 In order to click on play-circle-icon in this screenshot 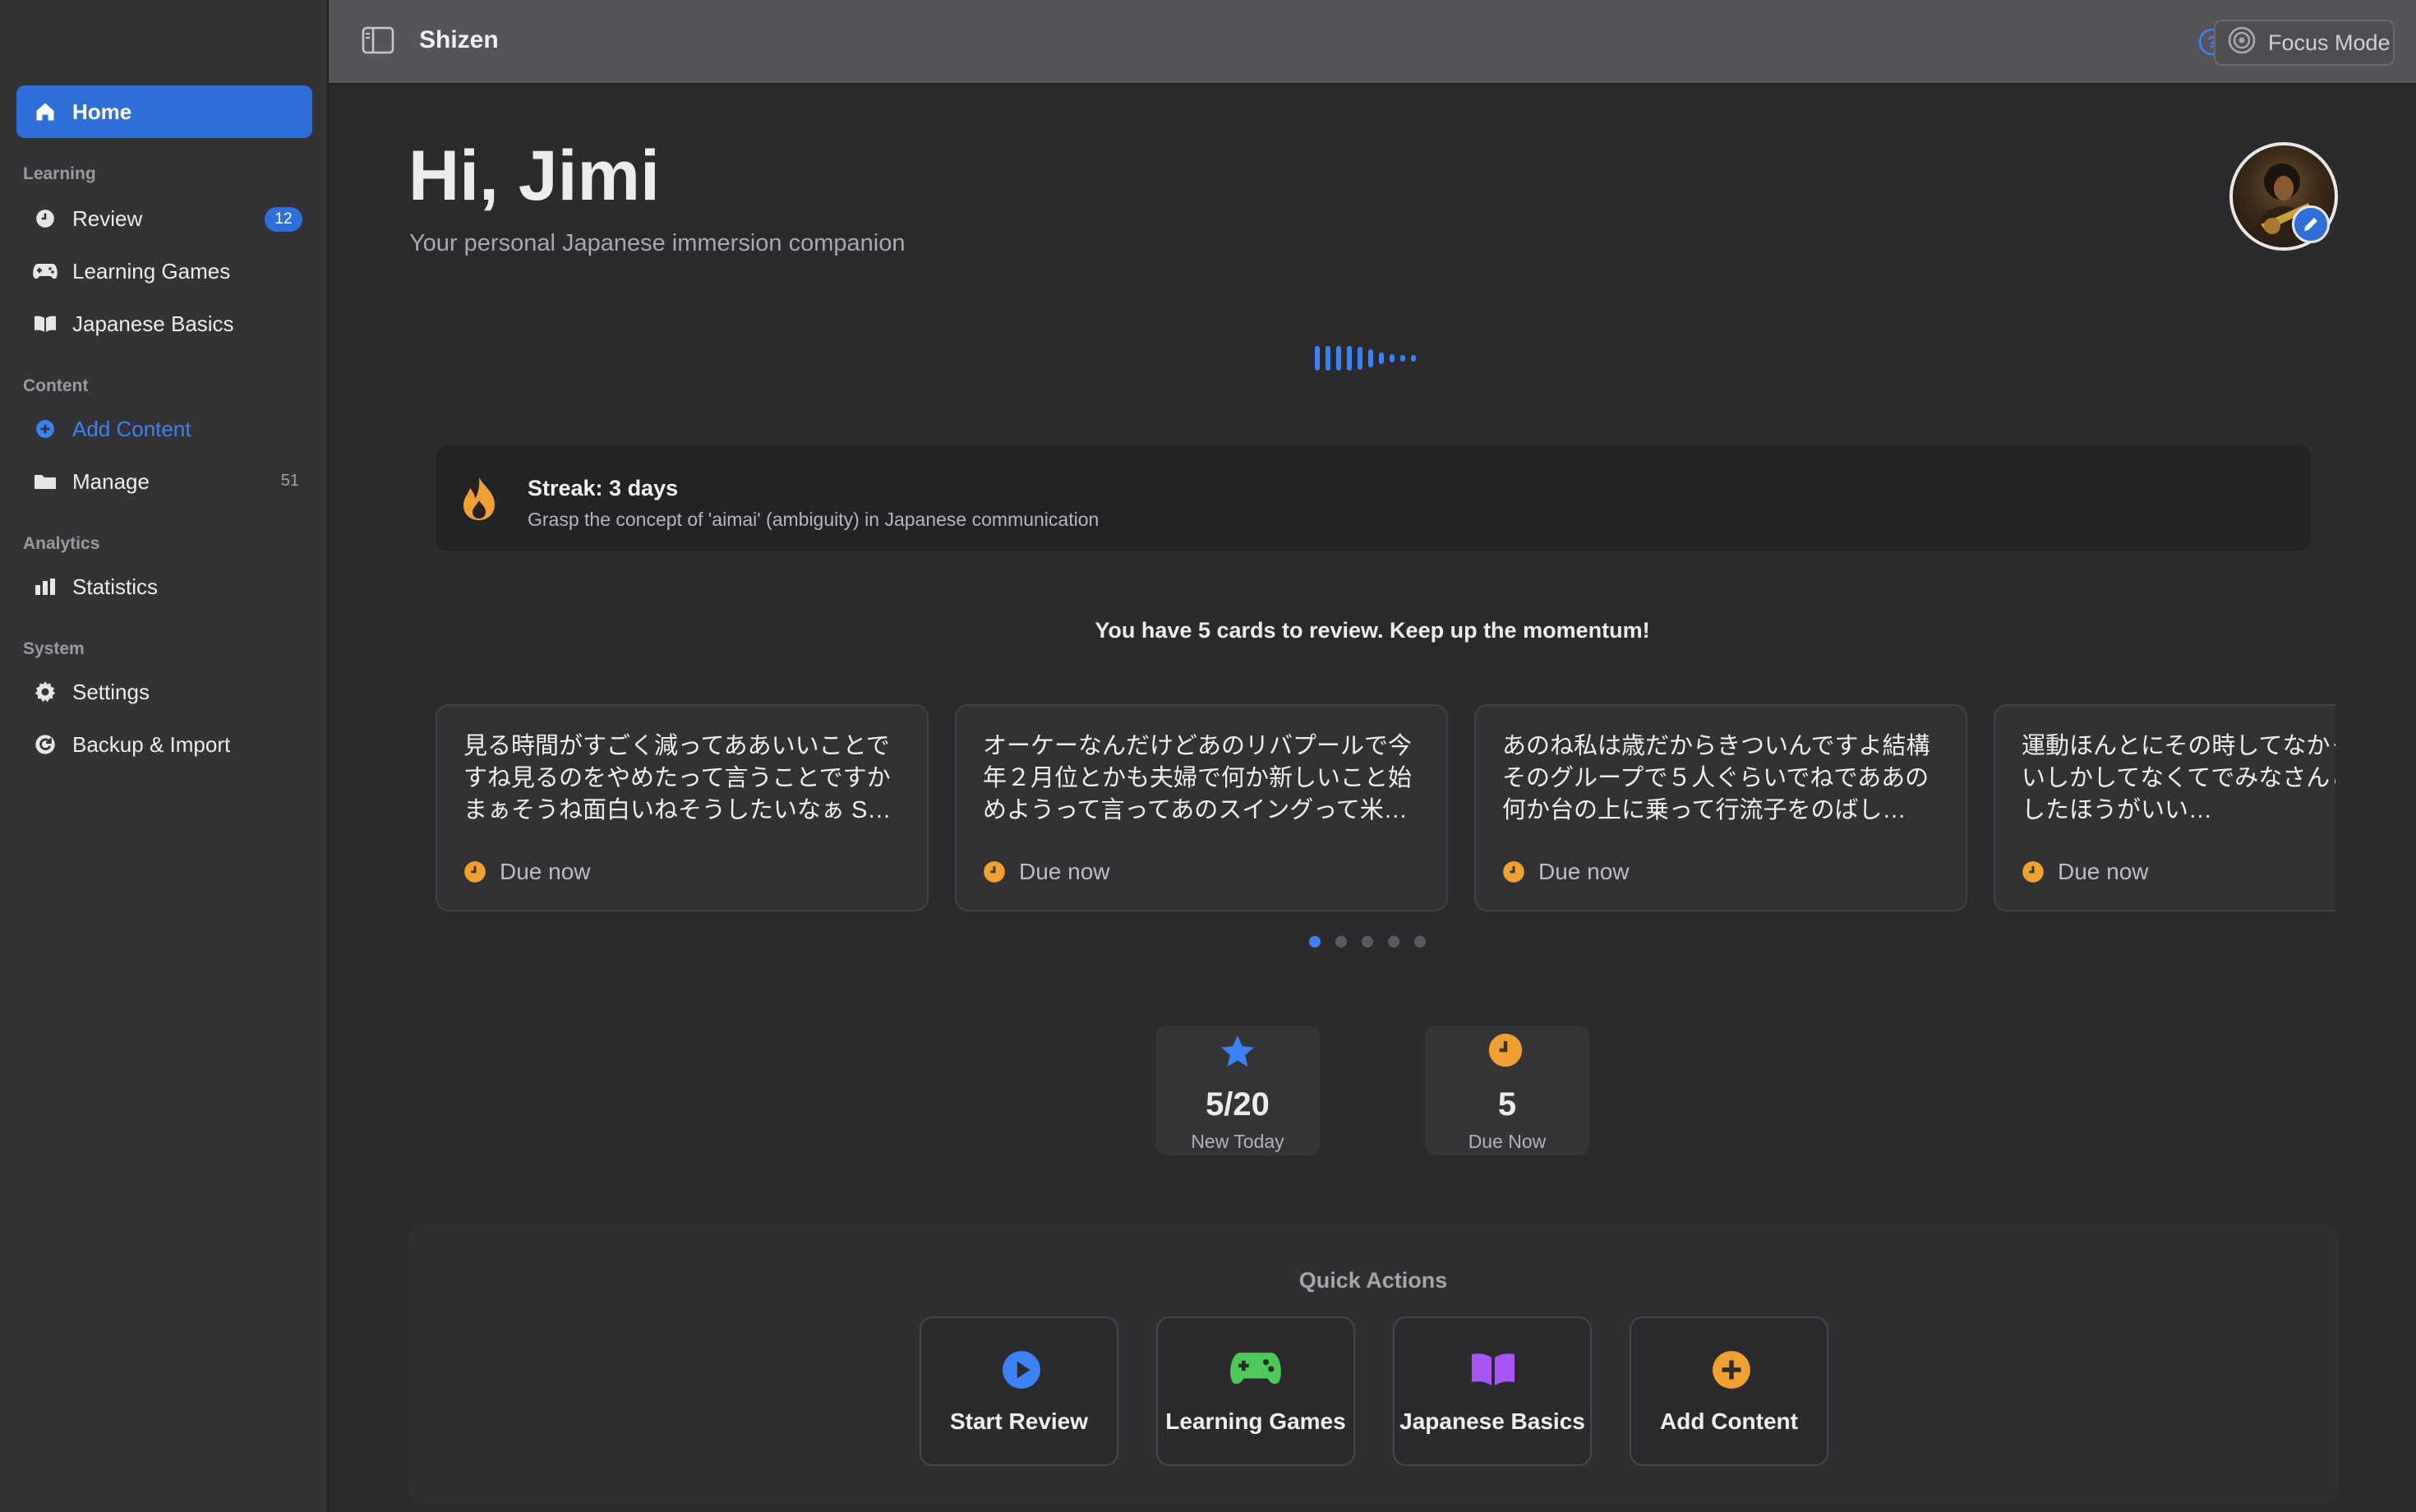, I will do `click(1022, 1370)`.